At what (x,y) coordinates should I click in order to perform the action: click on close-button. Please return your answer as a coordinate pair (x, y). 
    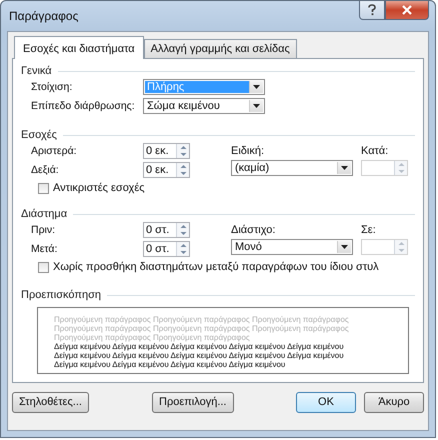
    Looking at the image, I should click on (407, 10).